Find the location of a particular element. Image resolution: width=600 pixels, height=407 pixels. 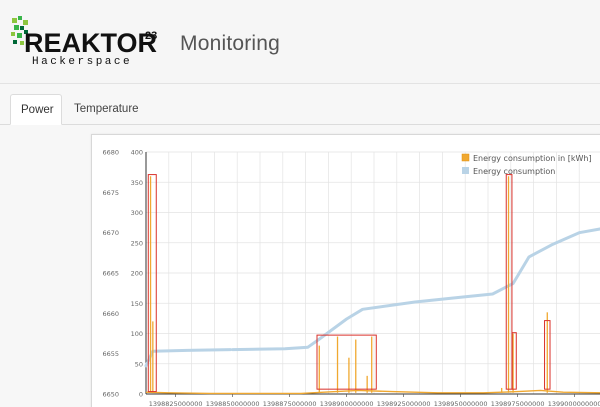

y-left-tick-label: 6660 is located at coordinates (110, 314).